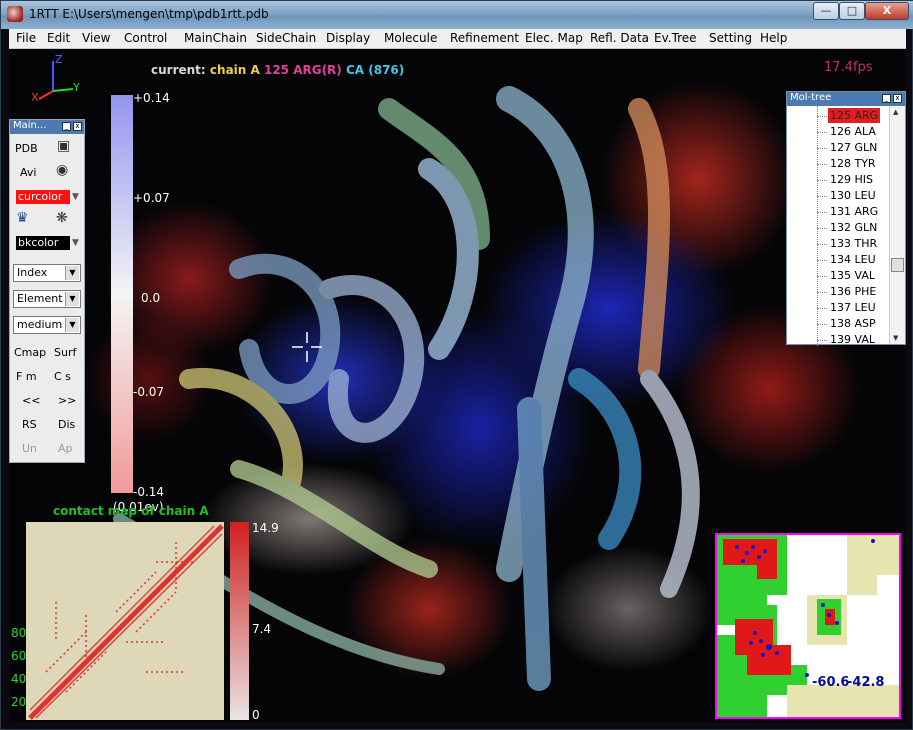 Image resolution: width=913 pixels, height=730 pixels. I want to click on molecule-icon: ❋, so click(62, 218).